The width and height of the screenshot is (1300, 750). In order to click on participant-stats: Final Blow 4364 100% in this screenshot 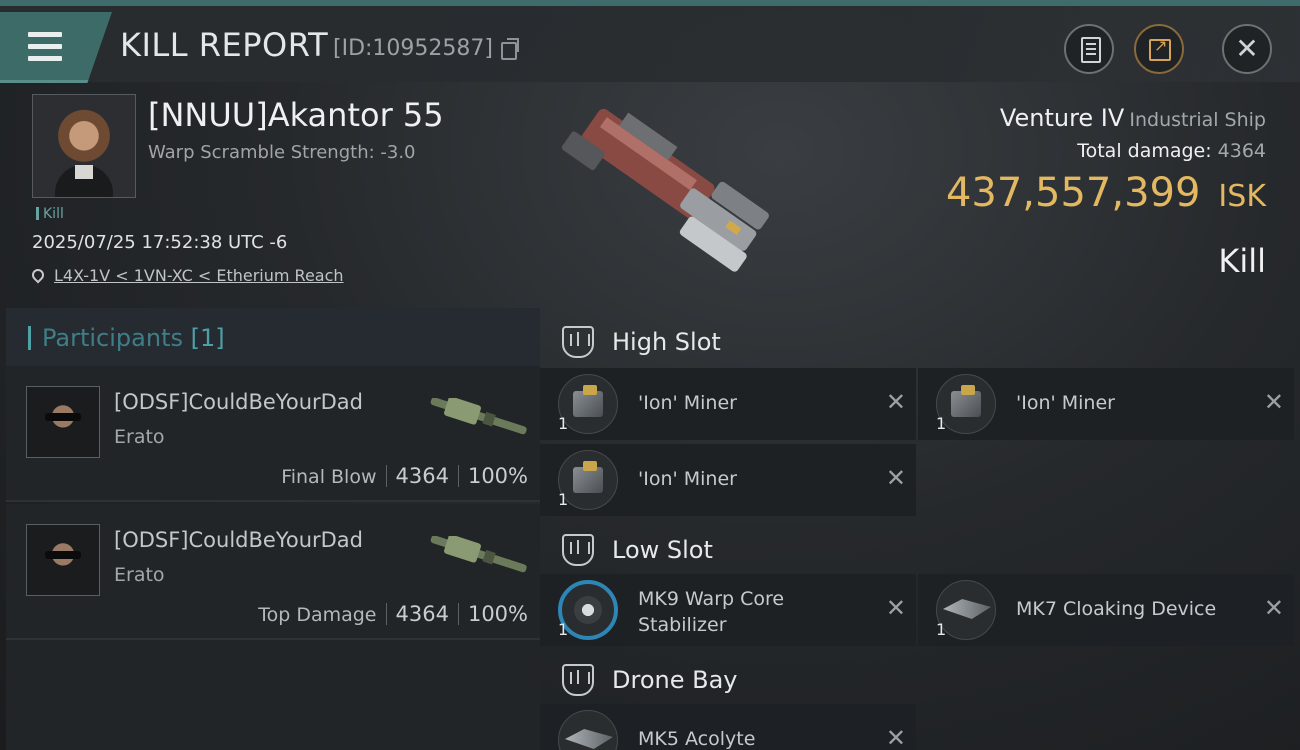, I will do `click(404, 476)`.